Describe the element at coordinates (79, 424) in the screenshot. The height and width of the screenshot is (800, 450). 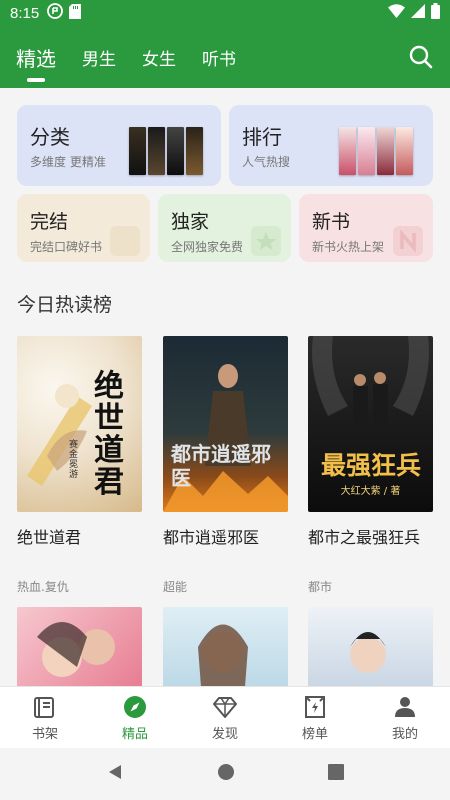
I see `book-cover: 绝世道君 赛金冕游` at that location.